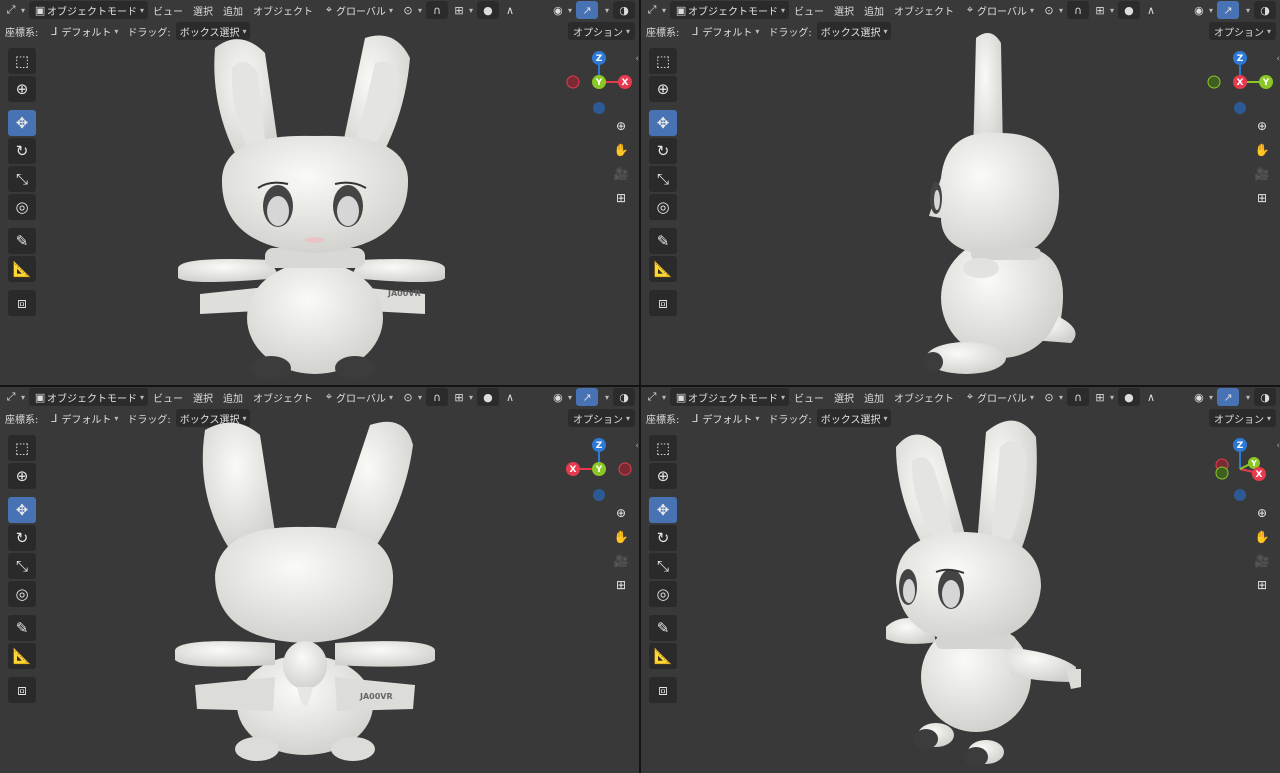 The width and height of the screenshot is (1280, 773). Describe the element at coordinates (1001, 203) in the screenshot. I see `bunny-model-side` at that location.